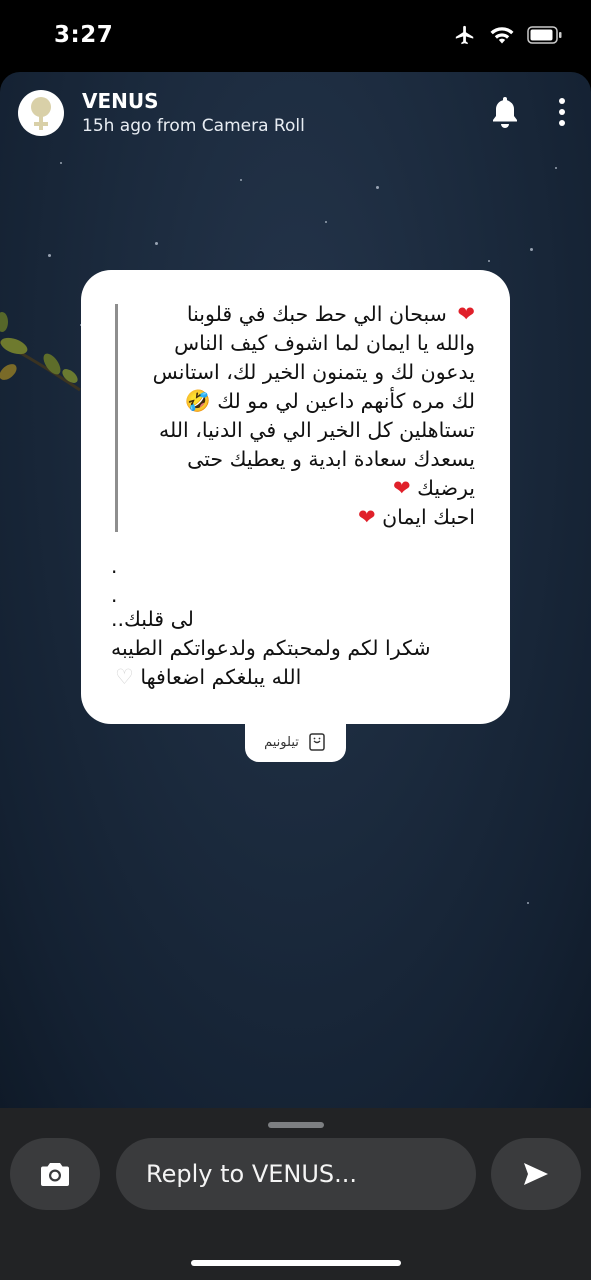 Image resolution: width=591 pixels, height=1280 pixels. I want to click on story-author-name: VENUS, so click(120, 101).